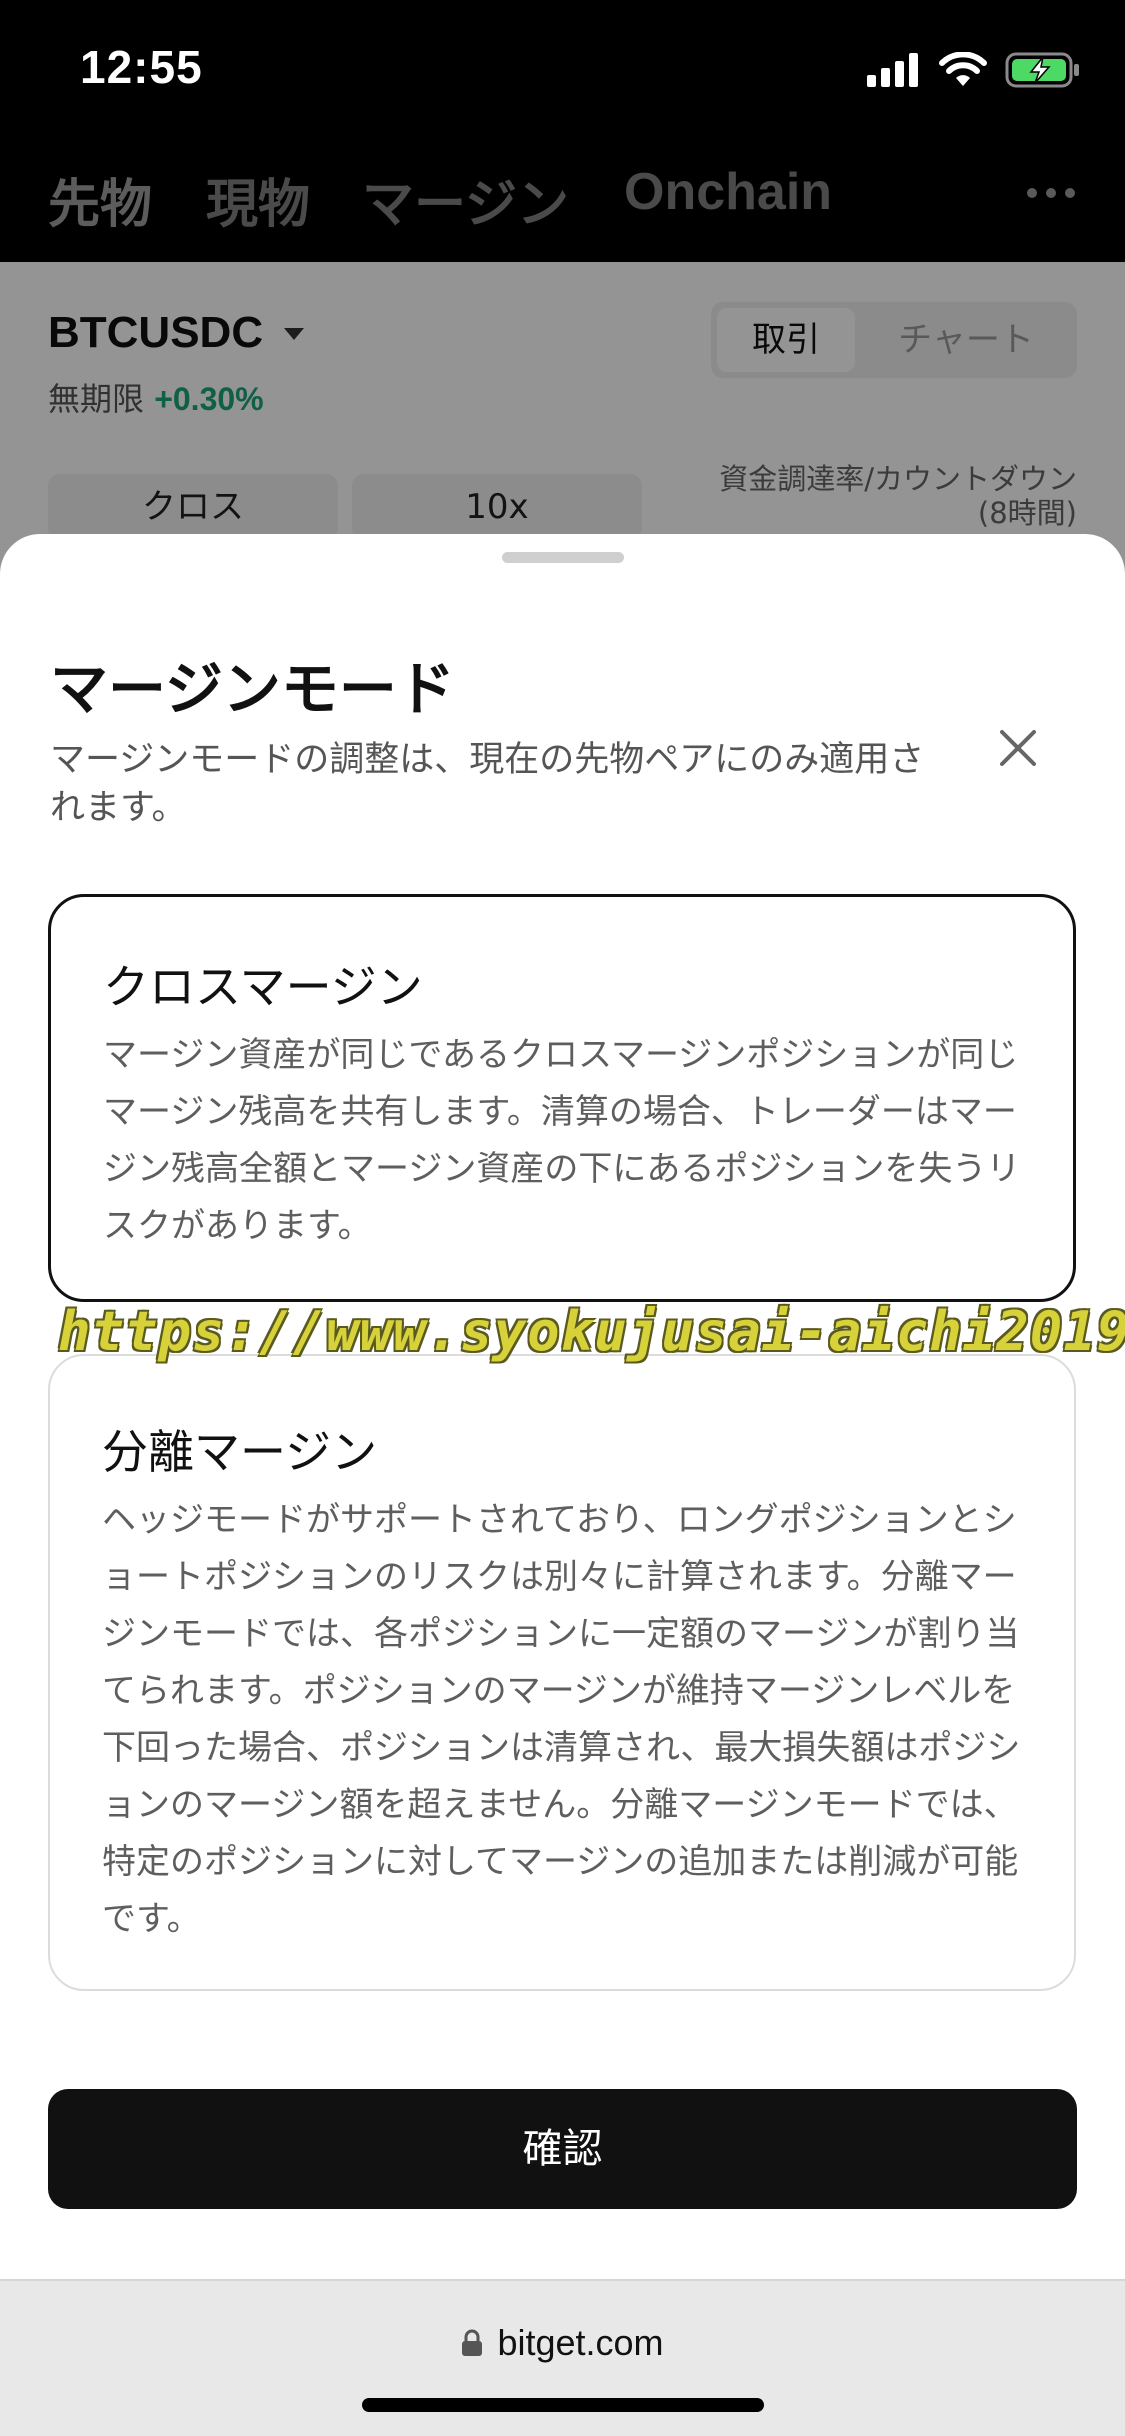  I want to click on tab-margin: マージン, so click(465, 199).